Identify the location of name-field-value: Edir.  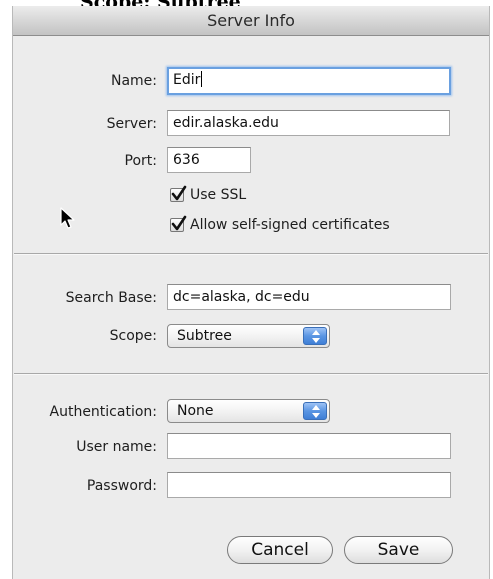
(187, 80).